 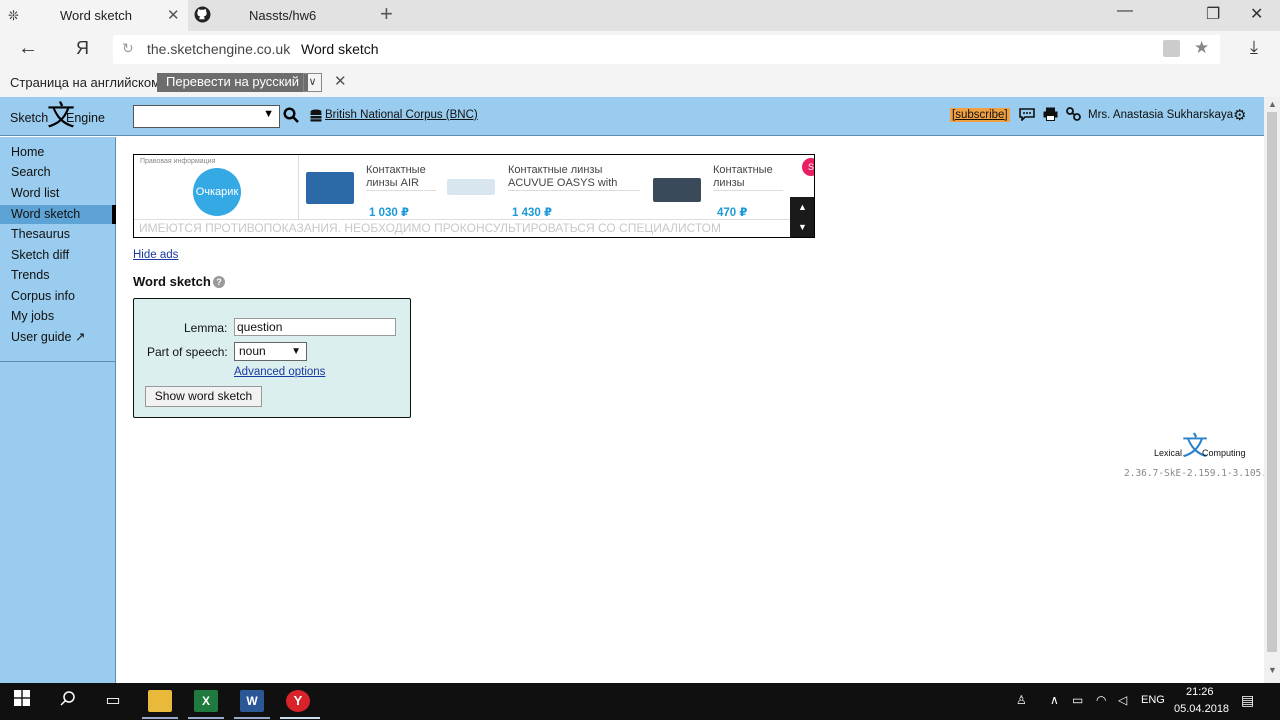 I want to click on pos-label: Part of speech:, so click(x=187, y=352).